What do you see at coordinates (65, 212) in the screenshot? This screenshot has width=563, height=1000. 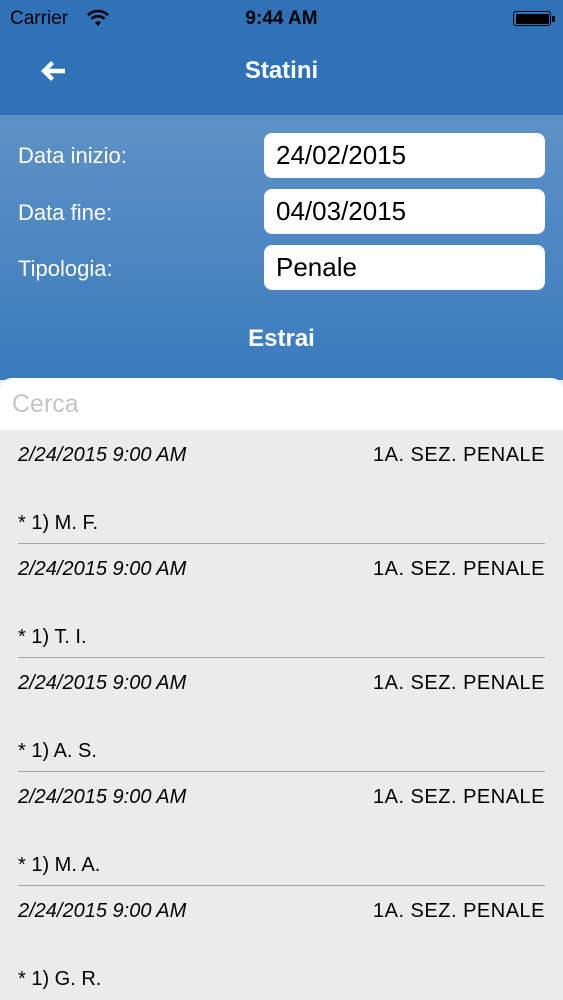 I see `end-date-label: Data fine:` at bounding box center [65, 212].